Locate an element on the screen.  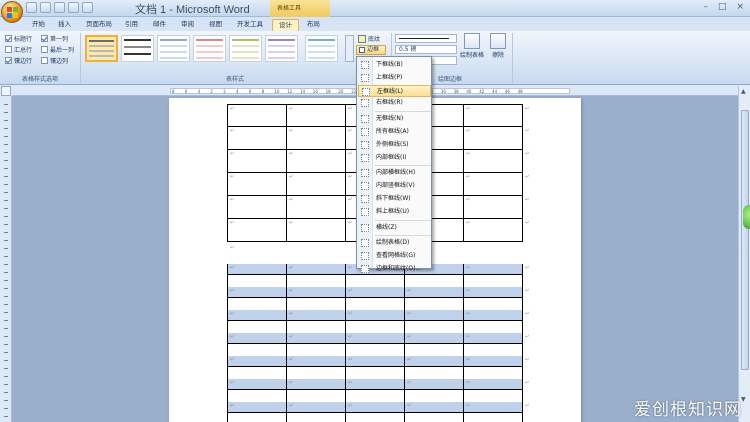
menu-item-draw-table: 绘制表格(D) is located at coordinates (394, 243).